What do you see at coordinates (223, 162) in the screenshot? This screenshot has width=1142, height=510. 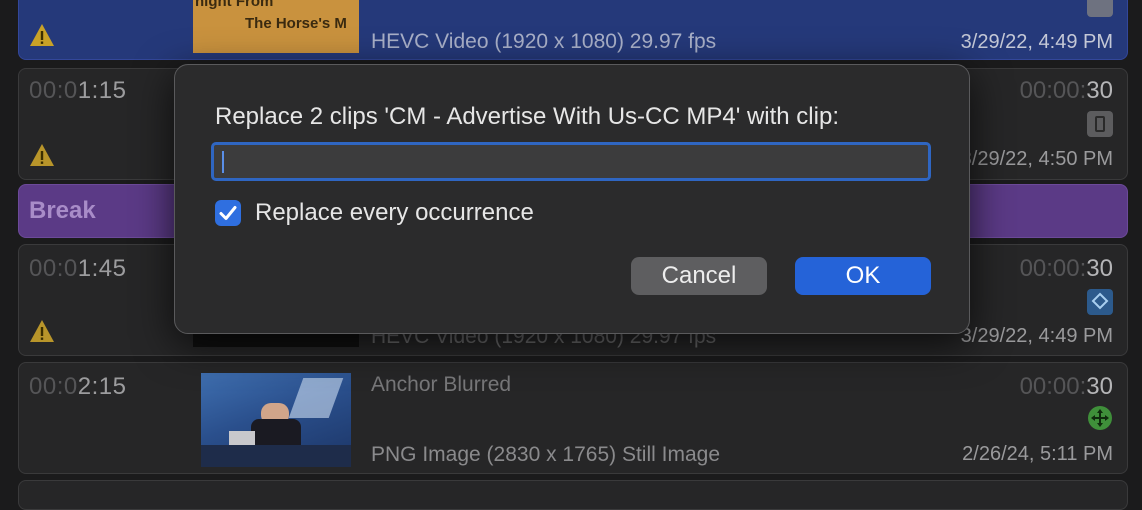 I see `text-caret` at bounding box center [223, 162].